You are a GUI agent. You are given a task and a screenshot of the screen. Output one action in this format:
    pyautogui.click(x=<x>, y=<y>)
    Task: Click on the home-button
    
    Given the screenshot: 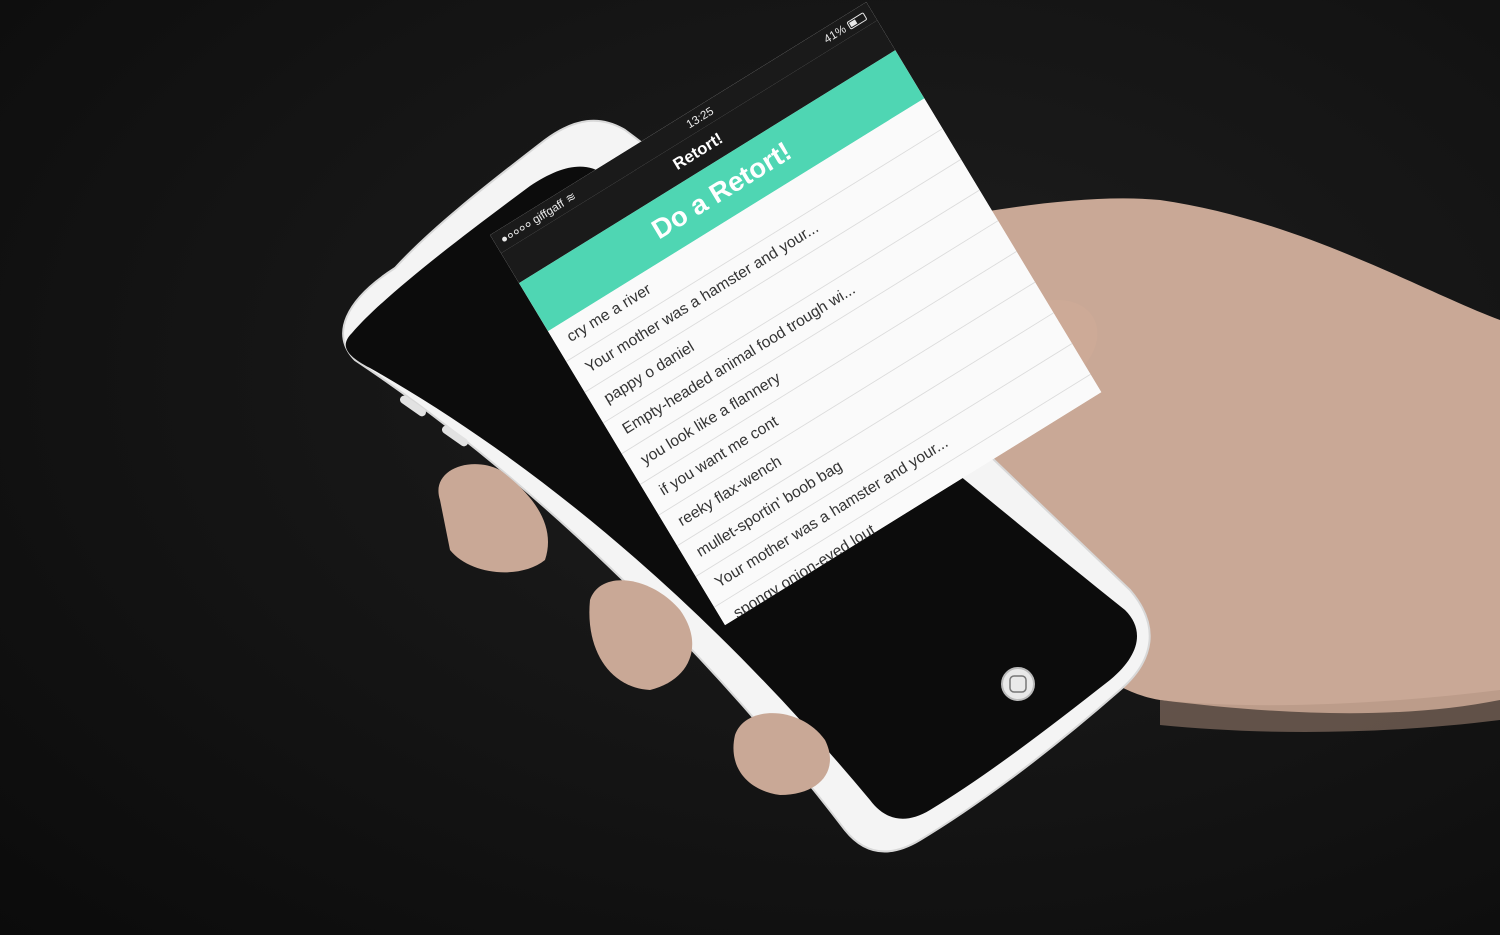 What is the action you would take?
    pyautogui.click(x=1018, y=684)
    